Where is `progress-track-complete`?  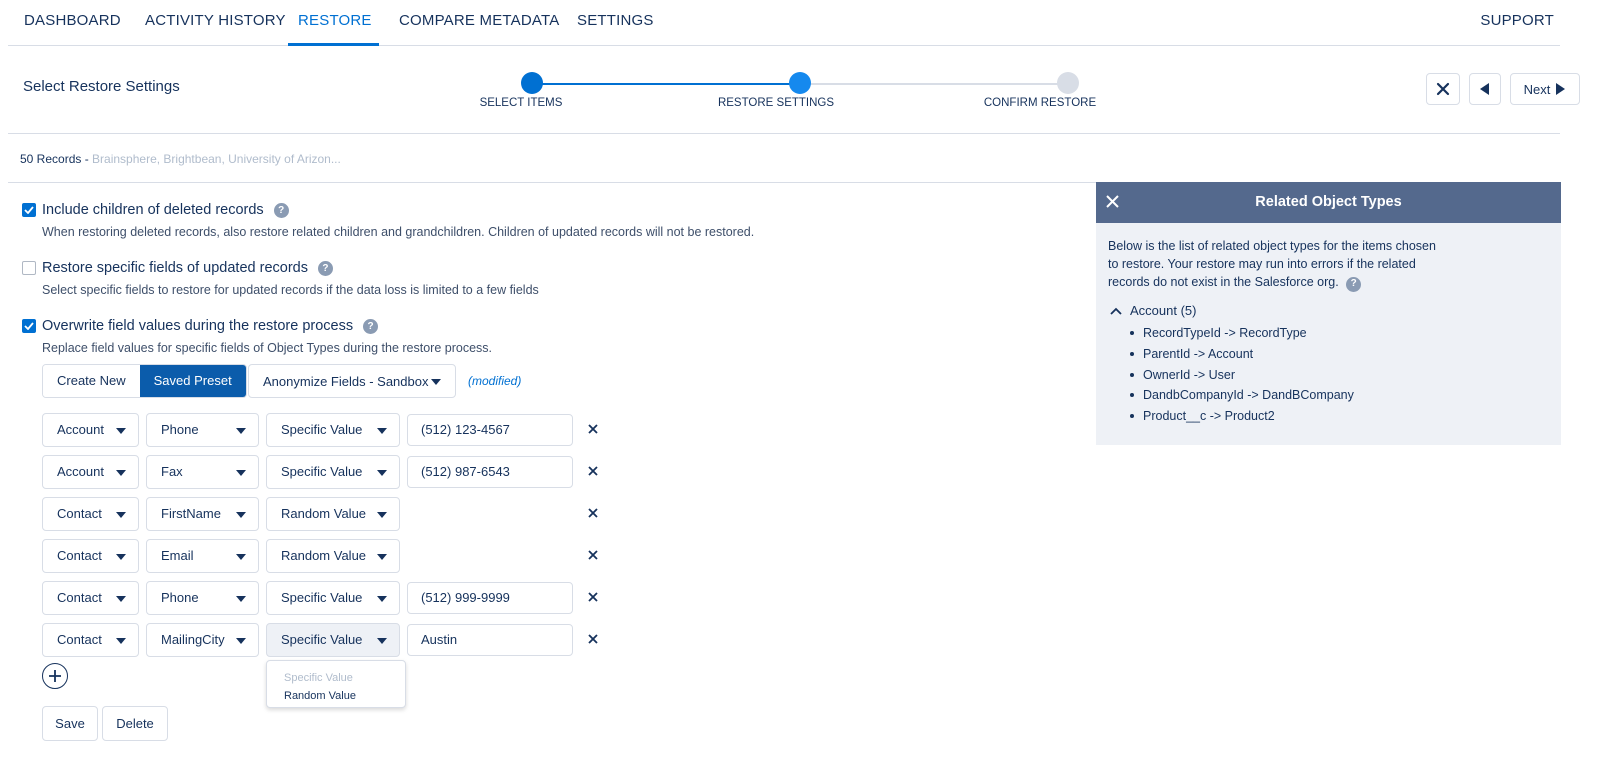 progress-track-complete is located at coordinates (666, 84).